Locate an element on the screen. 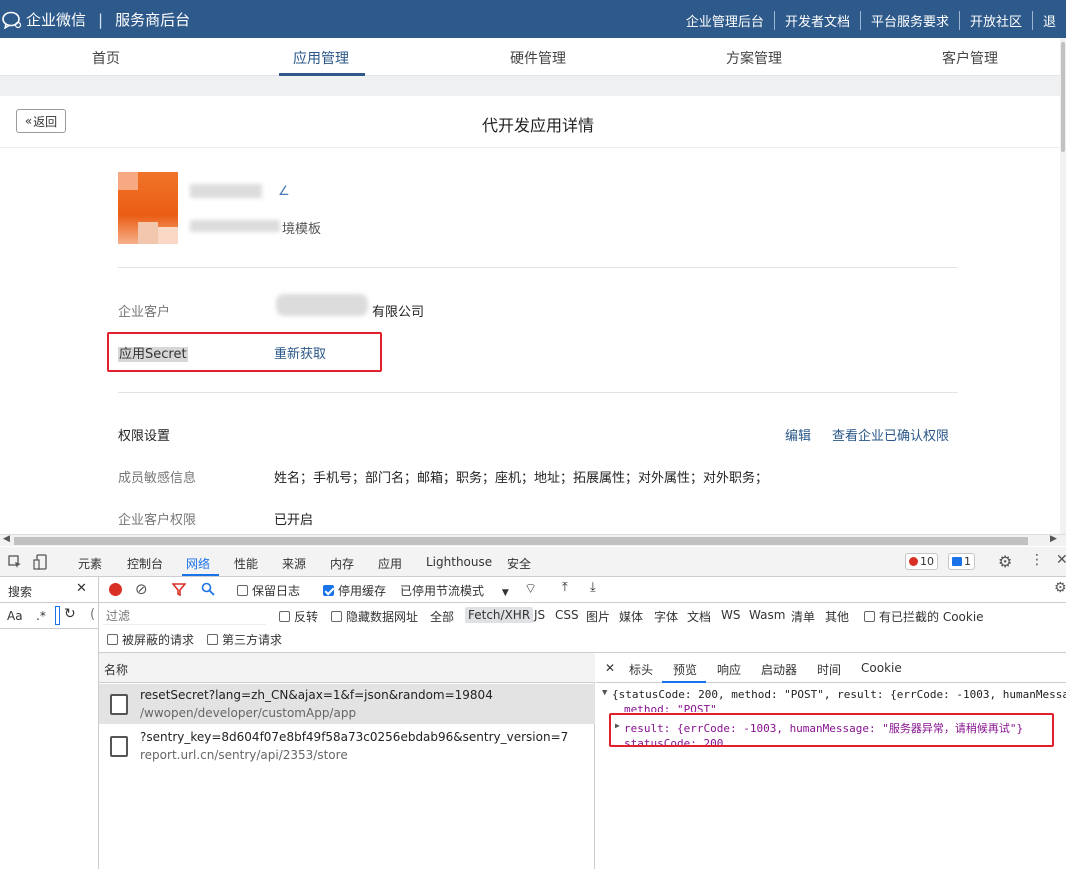 The image size is (1066, 869). throttling-select: 已停用节流模式 ▼ is located at coordinates (454, 590).